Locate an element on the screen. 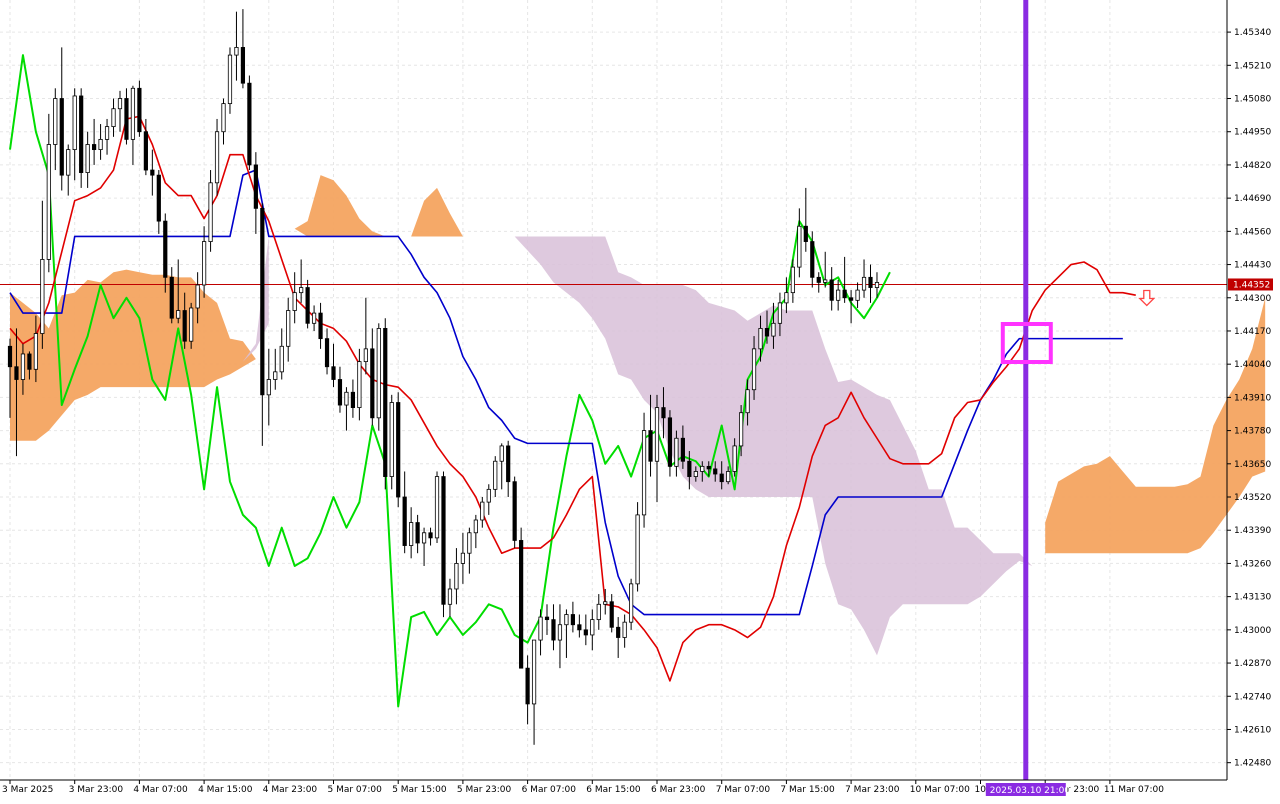 This screenshot has width=1280, height=804. time-tick-label: 7 Mar 23:00 is located at coordinates (872, 790).